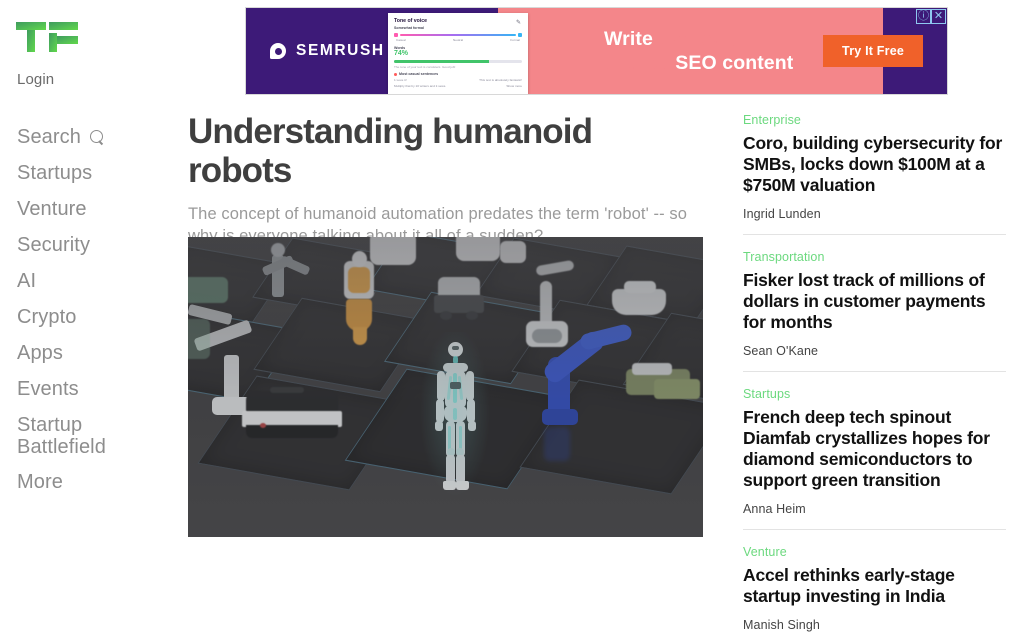 This screenshot has width=1024, height=632. Describe the element at coordinates (518, 23) in the screenshot. I see `edit-pencil-icon: ✎` at that location.